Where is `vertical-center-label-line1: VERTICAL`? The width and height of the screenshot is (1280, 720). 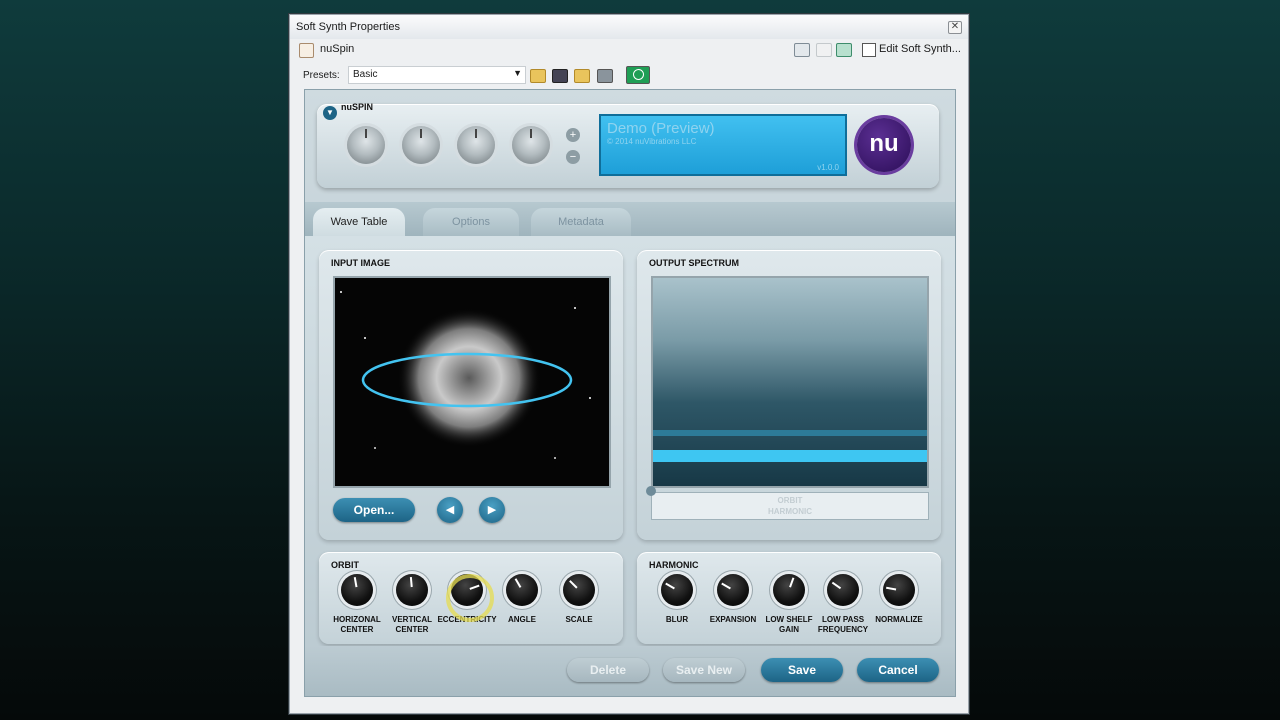
vertical-center-label-line1: VERTICAL is located at coordinates (412, 619).